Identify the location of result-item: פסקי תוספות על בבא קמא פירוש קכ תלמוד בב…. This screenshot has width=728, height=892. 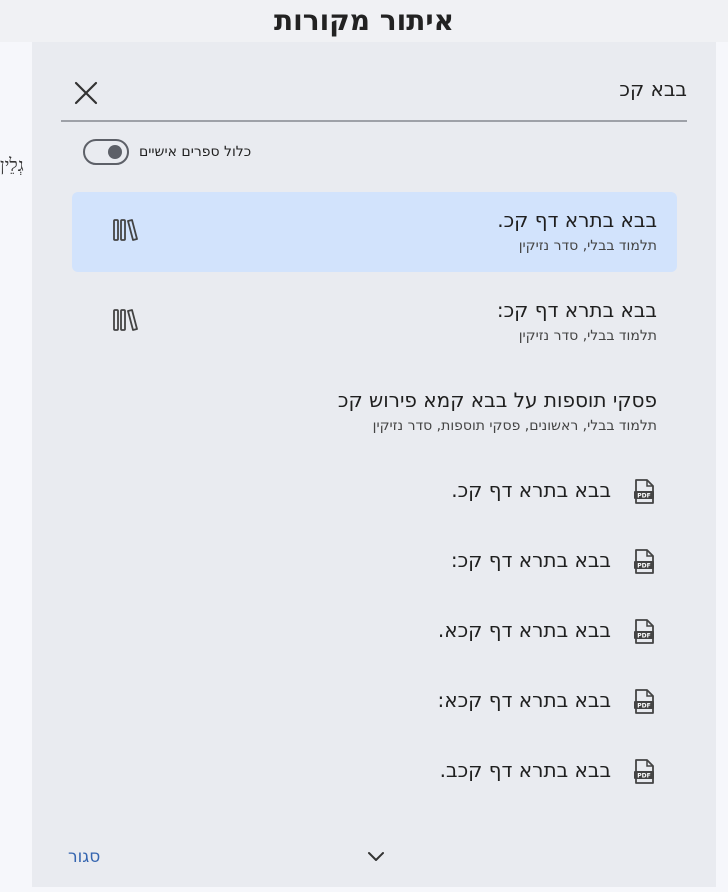
(374, 412).